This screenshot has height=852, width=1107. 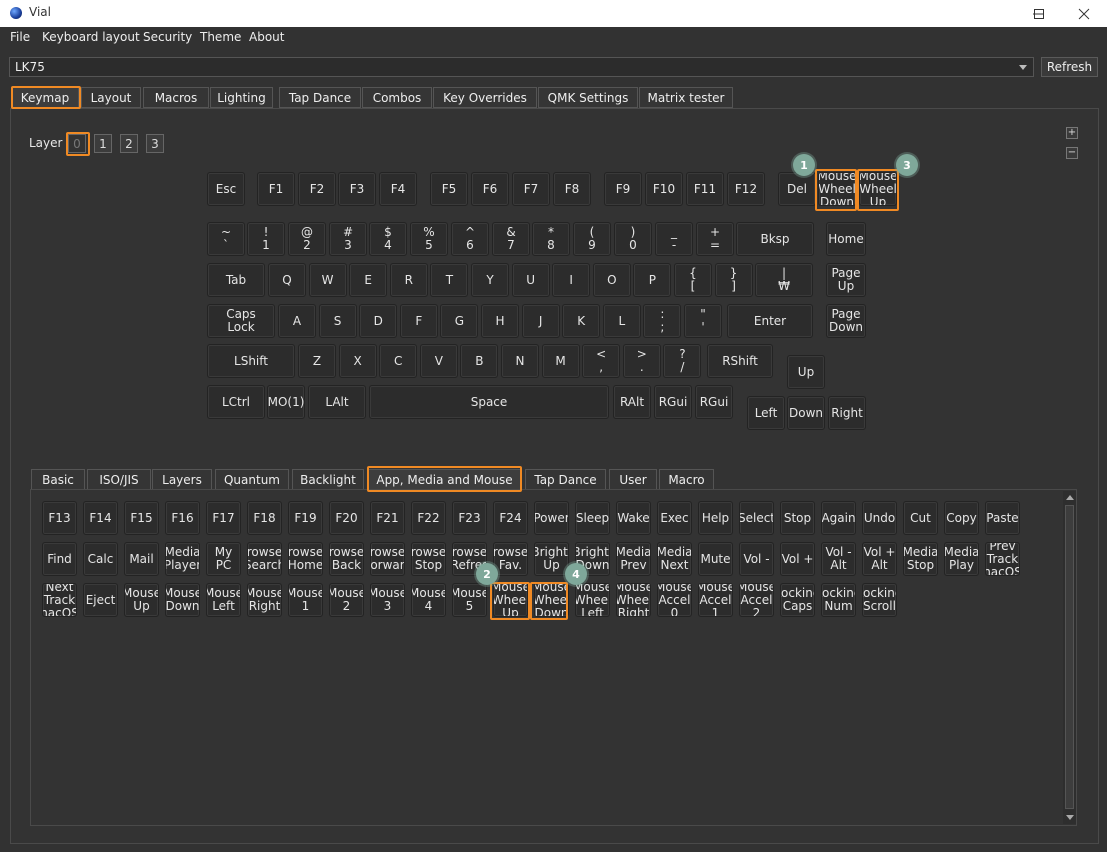 What do you see at coordinates (346, 518) in the screenshot?
I see `palette-key-f20: F20` at bounding box center [346, 518].